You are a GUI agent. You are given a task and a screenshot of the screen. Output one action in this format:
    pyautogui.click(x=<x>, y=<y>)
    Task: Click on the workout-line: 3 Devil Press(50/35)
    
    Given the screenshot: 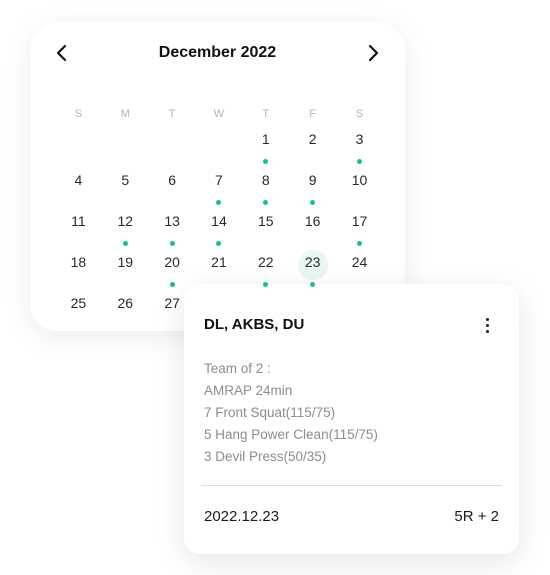 What is the action you would take?
    pyautogui.click(x=265, y=456)
    